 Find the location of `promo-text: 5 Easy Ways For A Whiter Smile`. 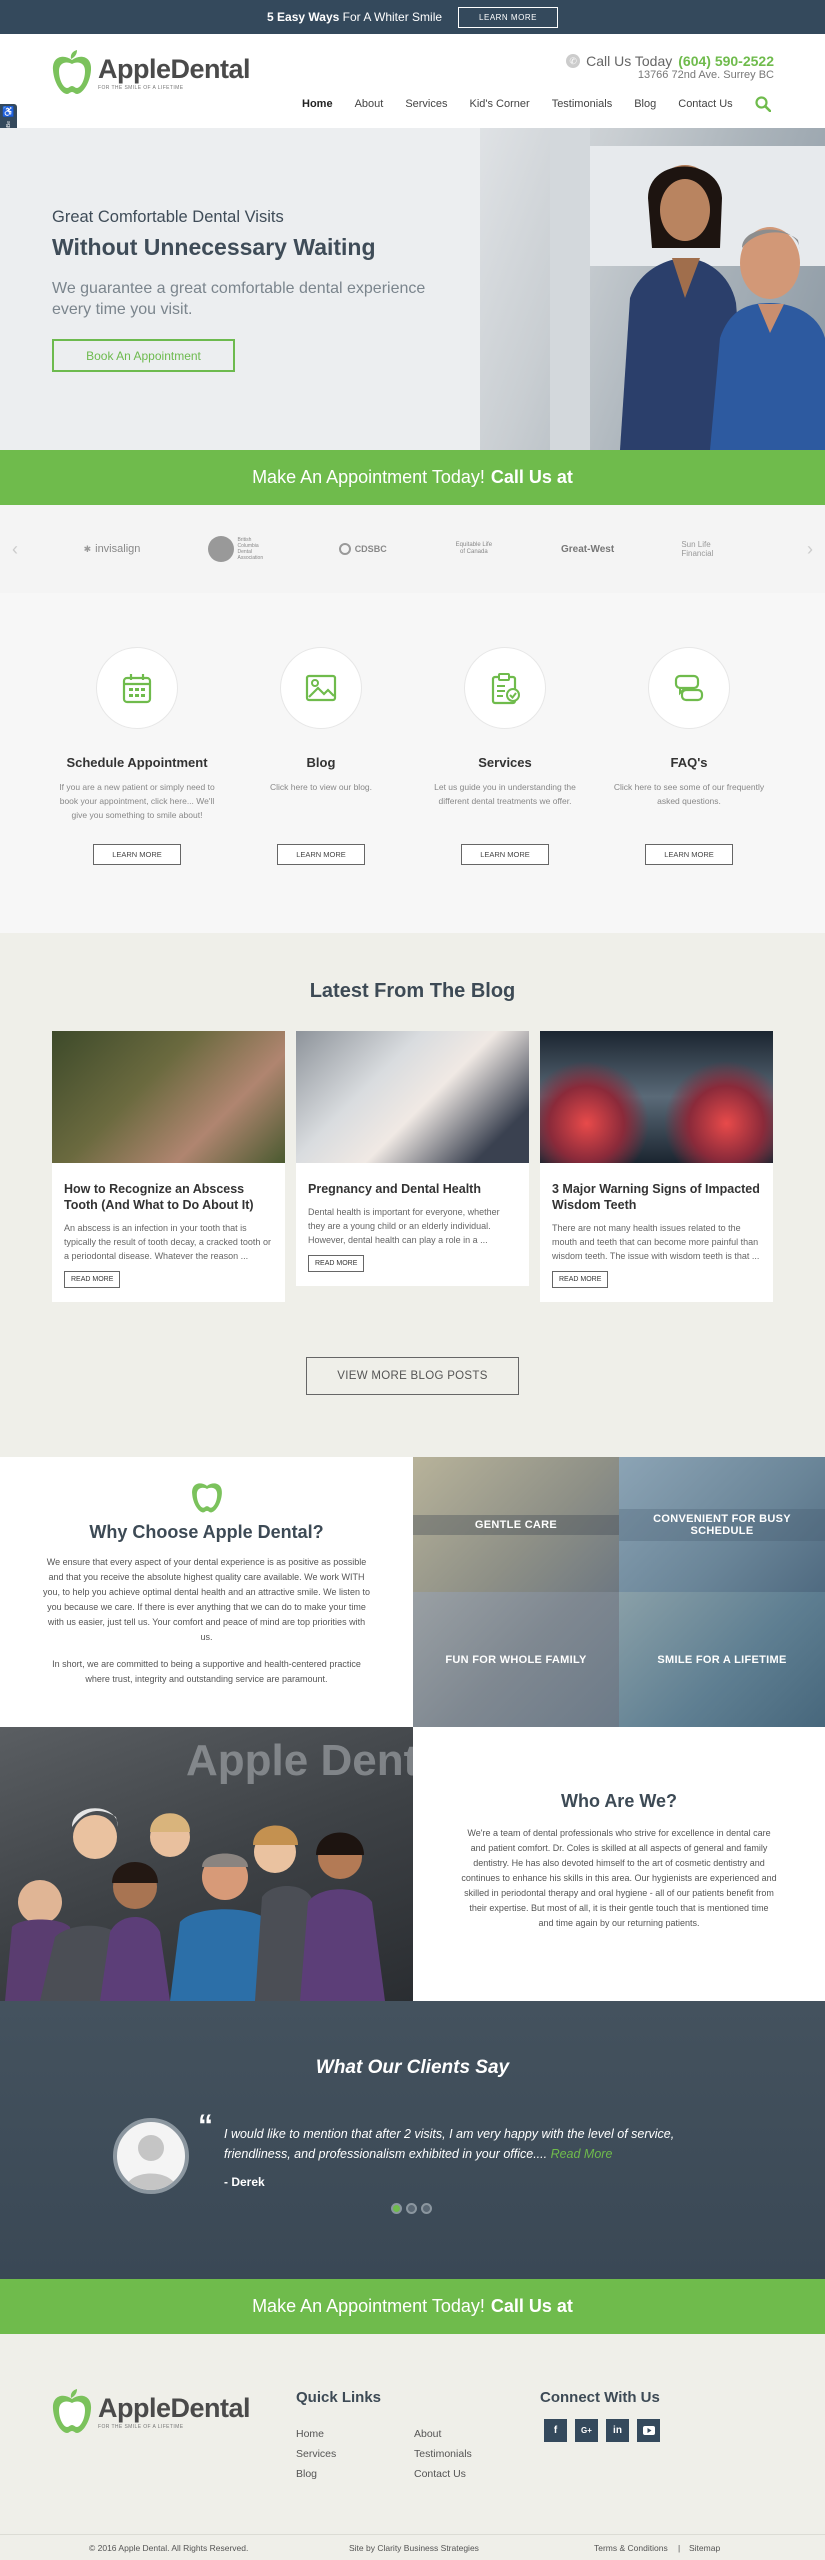

promo-text: 5 Easy Ways For A Whiter Smile is located at coordinates (355, 17).